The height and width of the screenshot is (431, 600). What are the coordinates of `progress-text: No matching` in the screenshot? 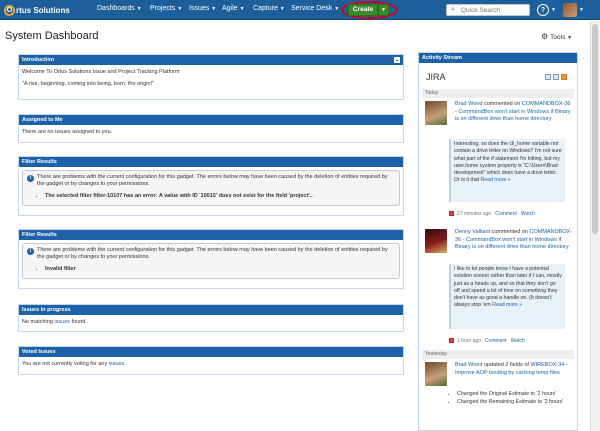 It's located at (37, 322).